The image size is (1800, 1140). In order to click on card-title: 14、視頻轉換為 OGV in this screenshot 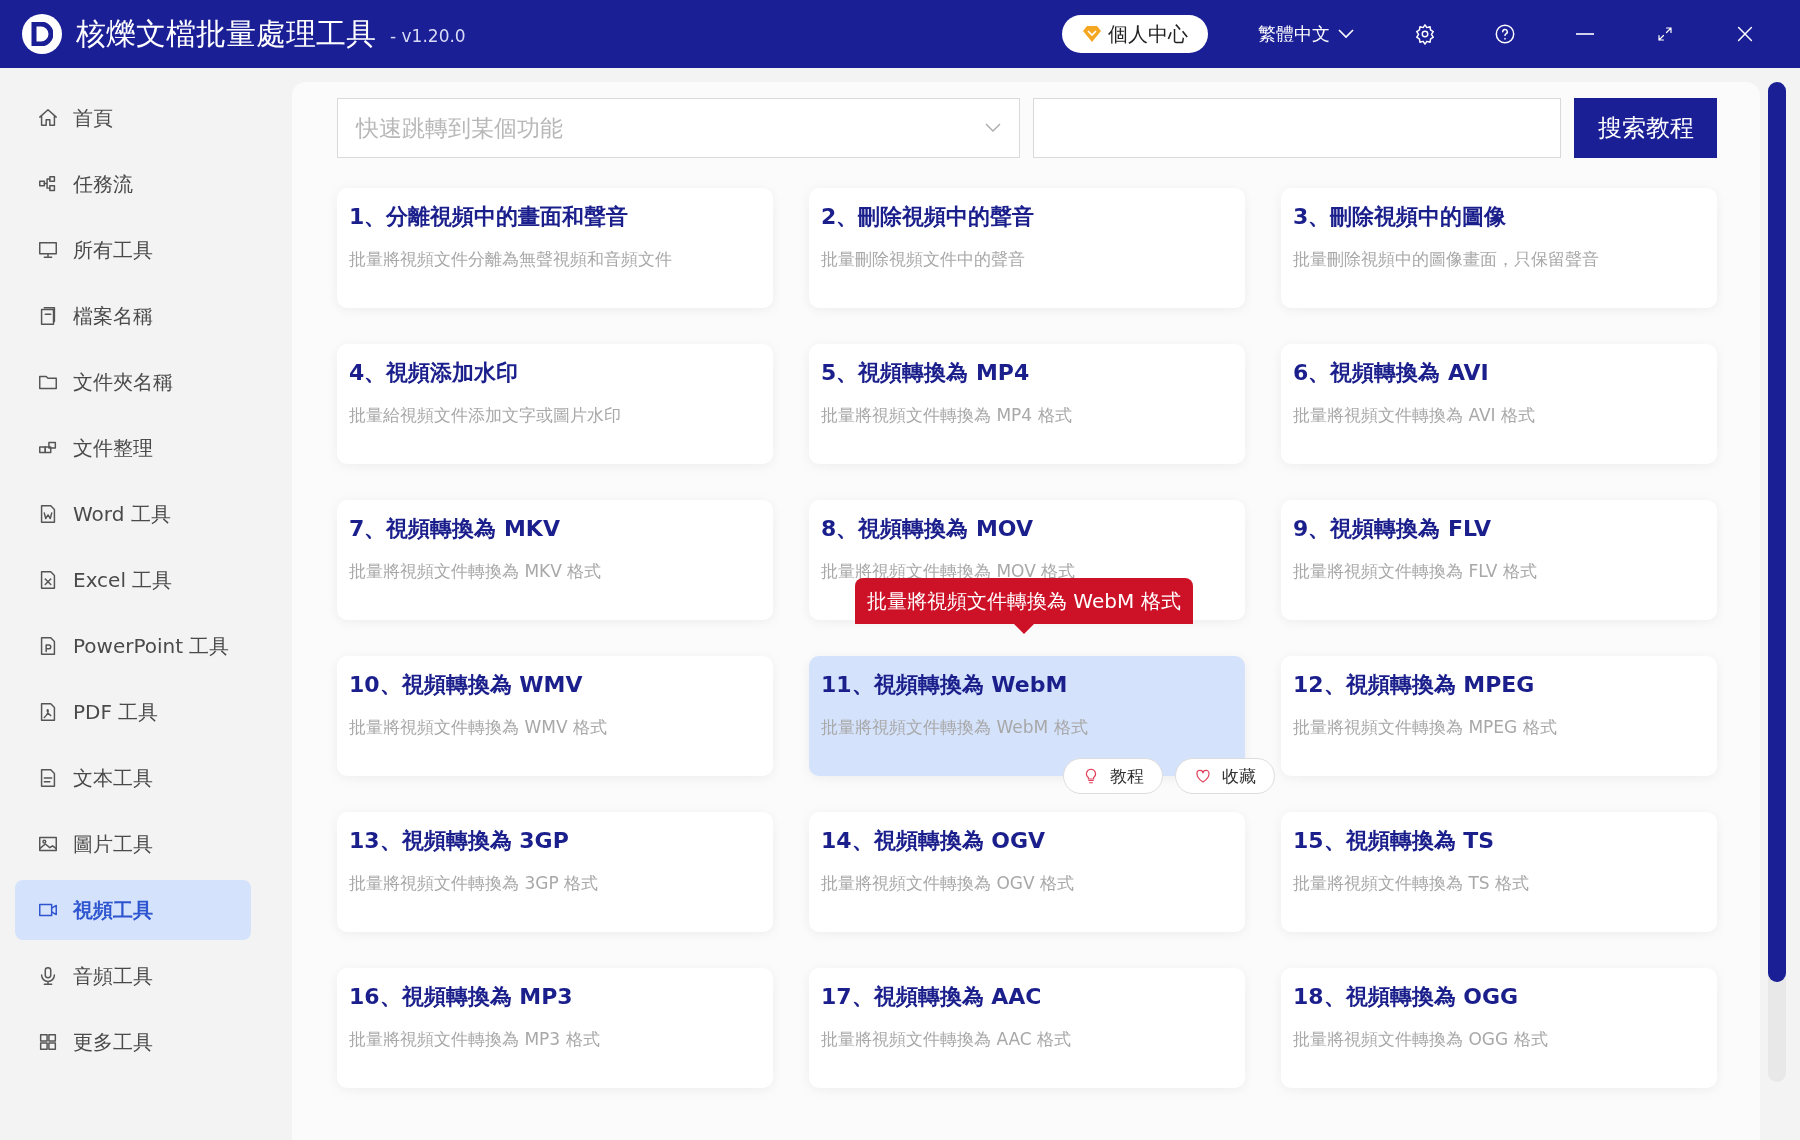, I will do `click(934, 841)`.